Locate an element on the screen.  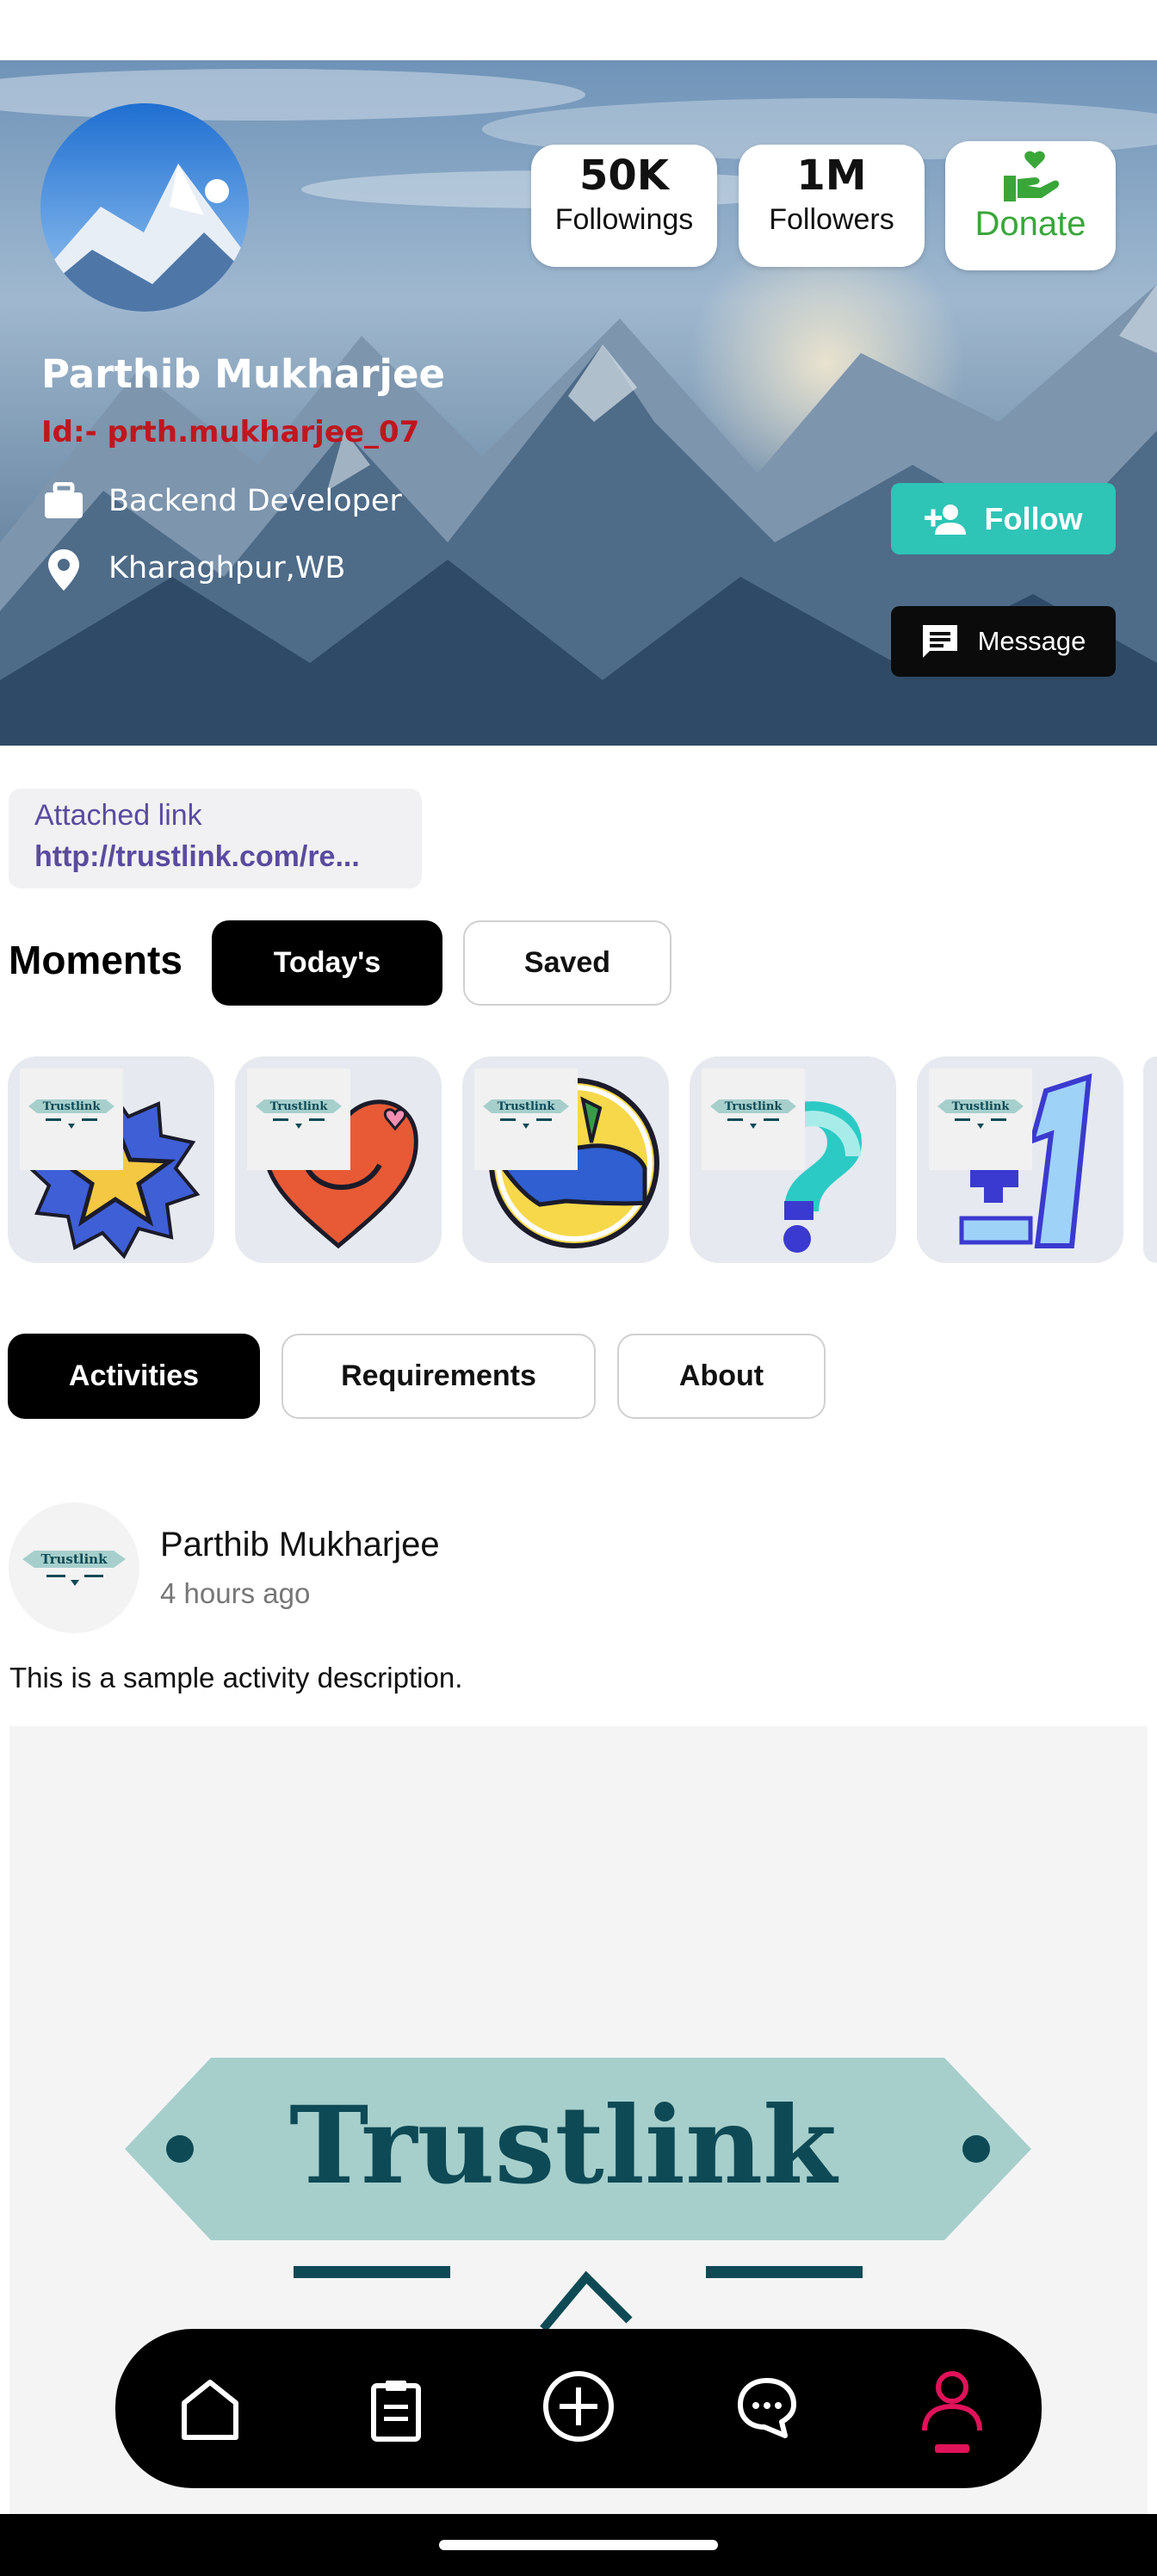
attached-link-title: Attached link is located at coordinates (118, 816).